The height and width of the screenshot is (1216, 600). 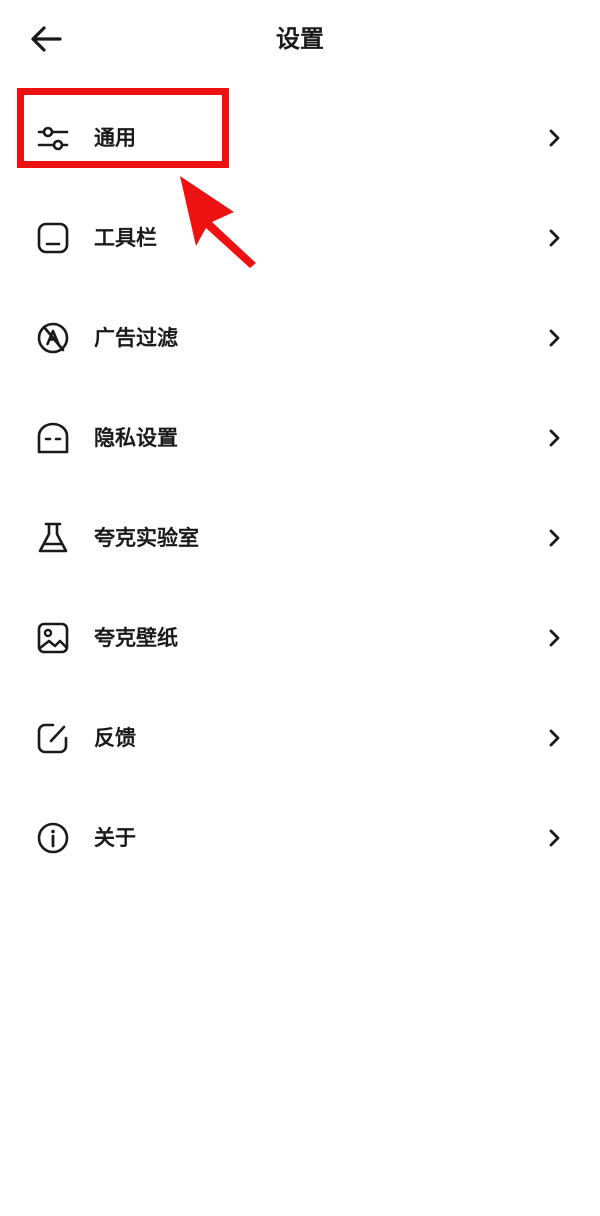 I want to click on edit-icon, so click(x=52, y=738).